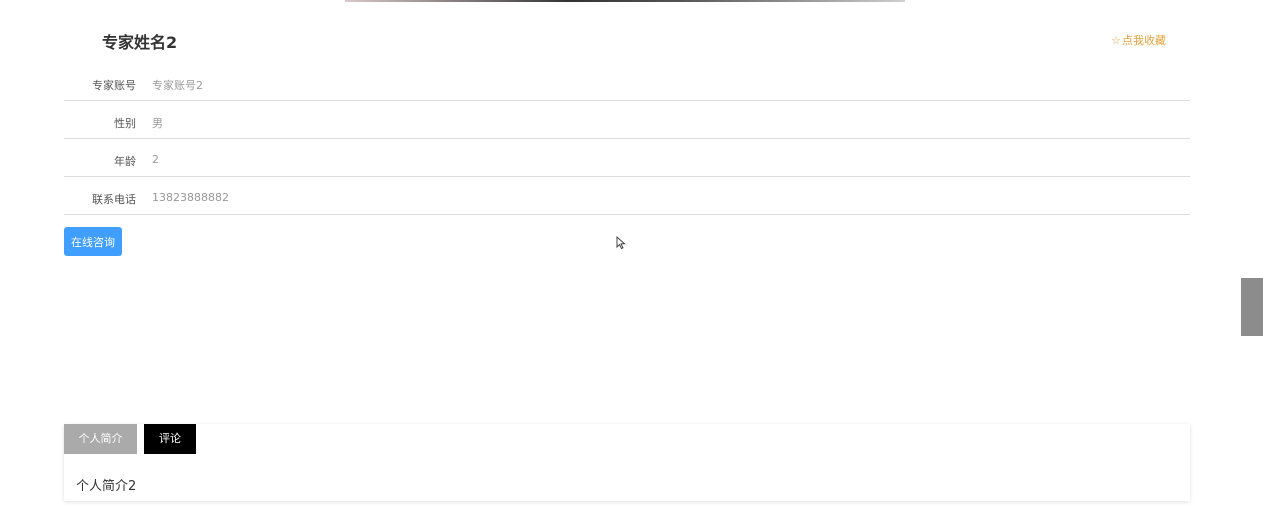  What do you see at coordinates (1144, 40) in the screenshot?
I see `collect-label: 点我收藏` at bounding box center [1144, 40].